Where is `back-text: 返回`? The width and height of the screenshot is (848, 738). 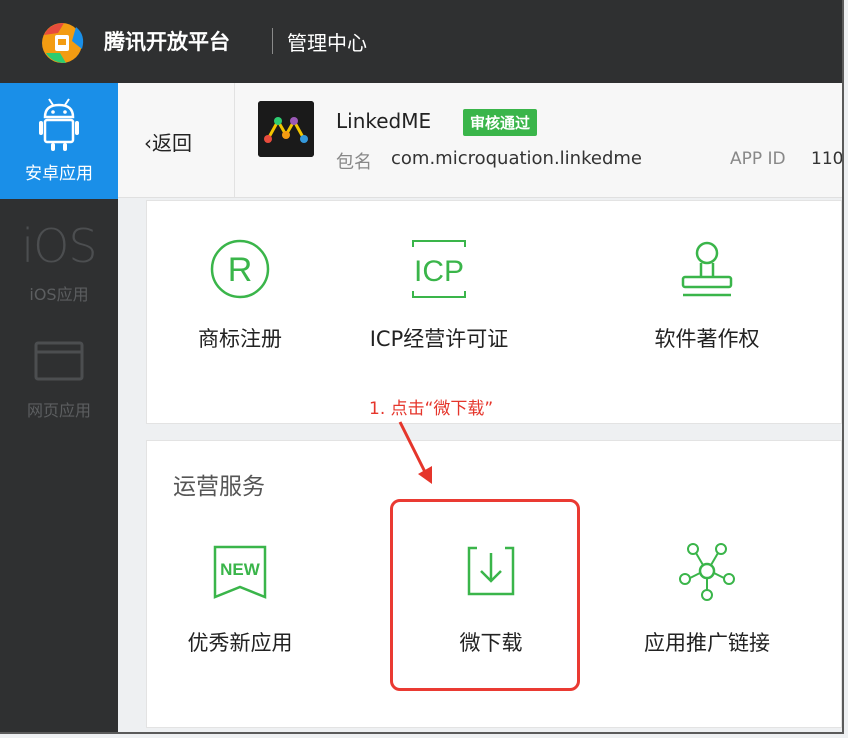
back-text: 返回 is located at coordinates (172, 143).